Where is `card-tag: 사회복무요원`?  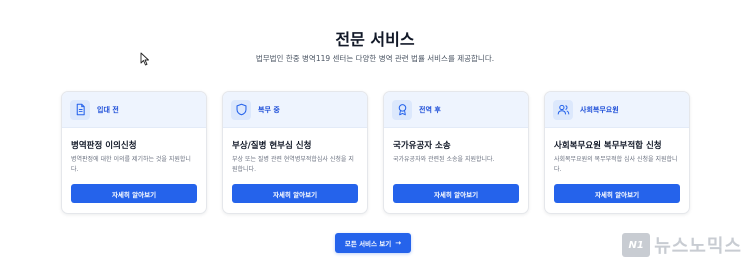
card-tag: 사회복무요원 is located at coordinates (599, 109).